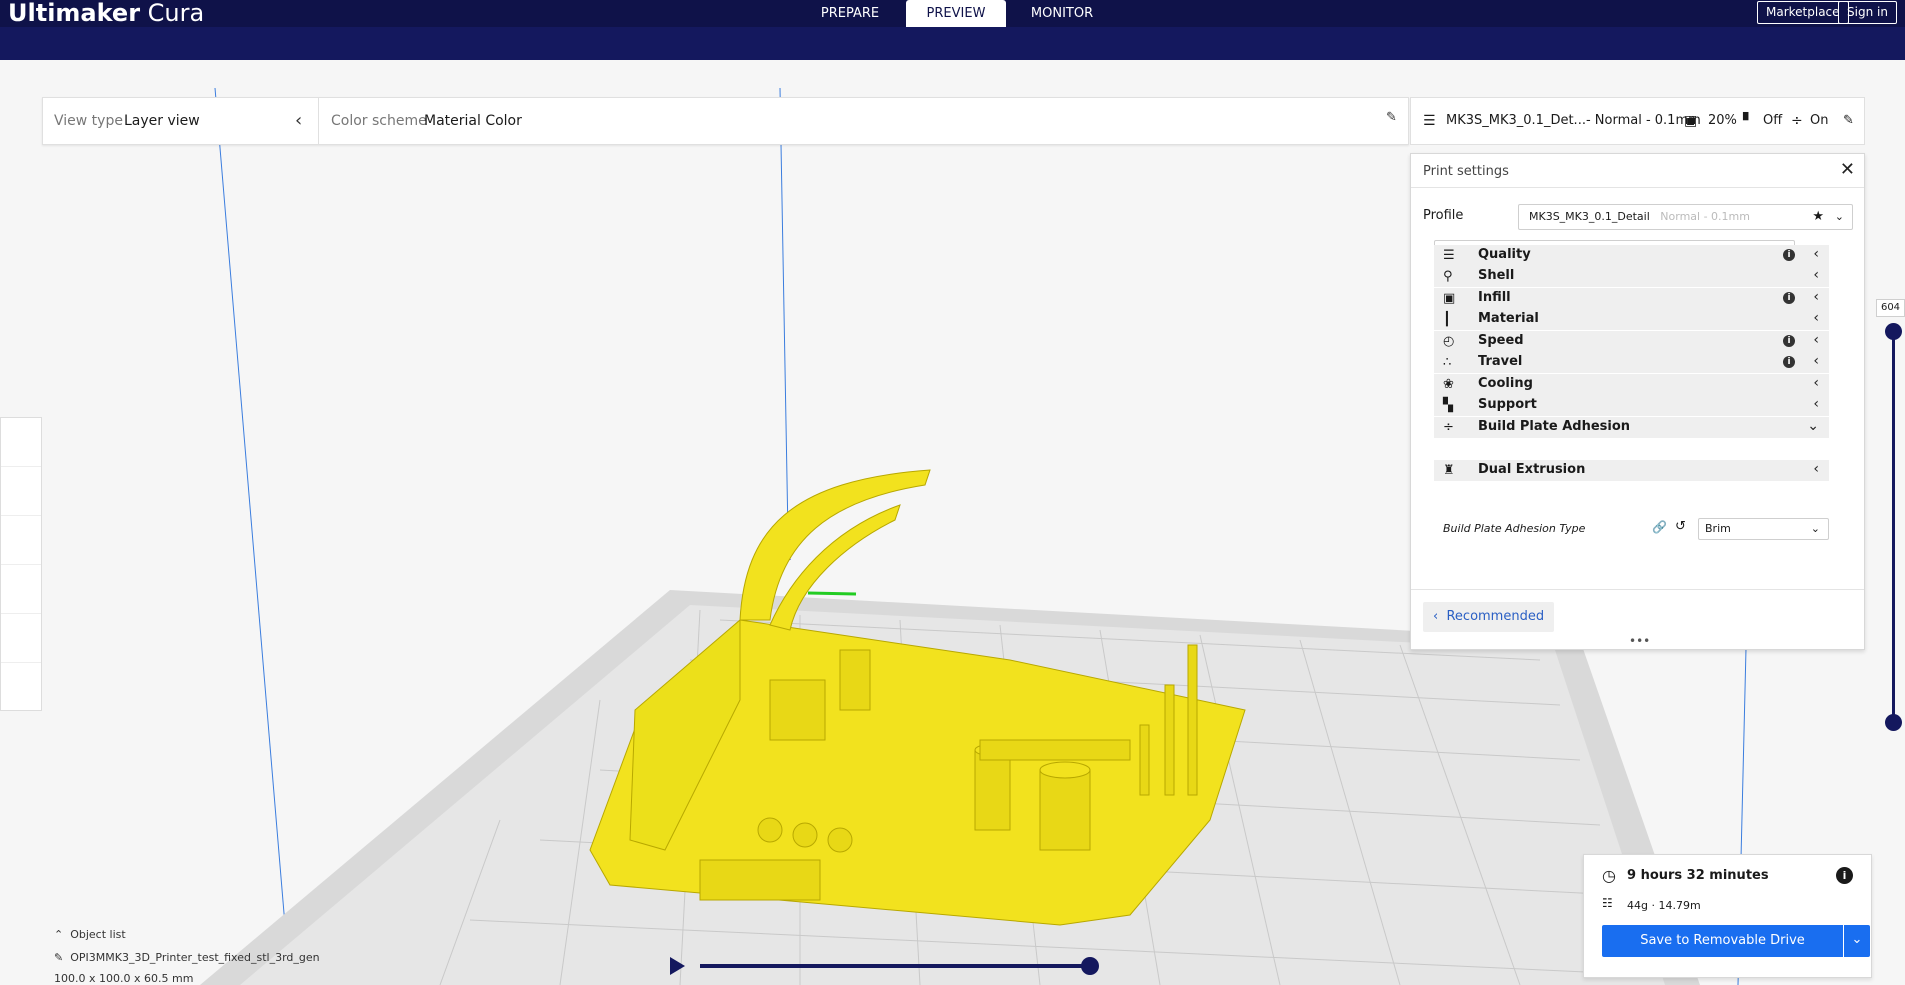 The image size is (1905, 985). I want to click on category-label: Speed, so click(1501, 340).